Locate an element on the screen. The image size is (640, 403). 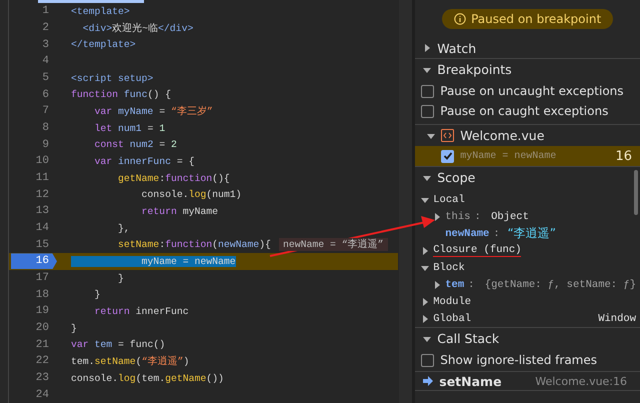
scope-variable: newName : “李逍遥” is located at coordinates (527, 233).